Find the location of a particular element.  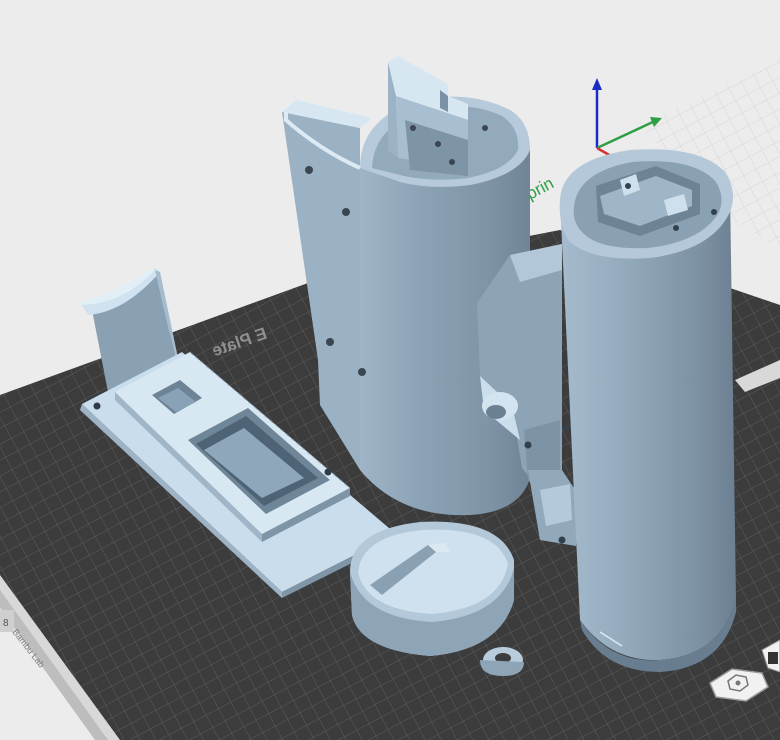

z-axis-arrow-icon is located at coordinates (597, 84).